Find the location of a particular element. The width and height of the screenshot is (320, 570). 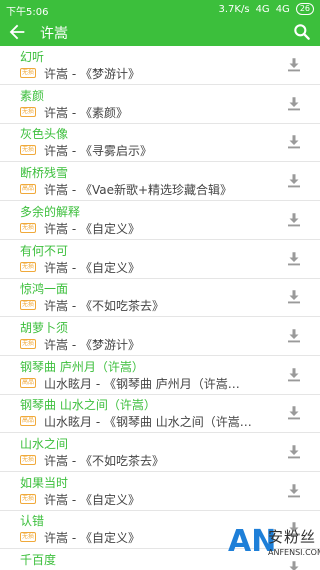

signal-2: 4G is located at coordinates (282, 9).